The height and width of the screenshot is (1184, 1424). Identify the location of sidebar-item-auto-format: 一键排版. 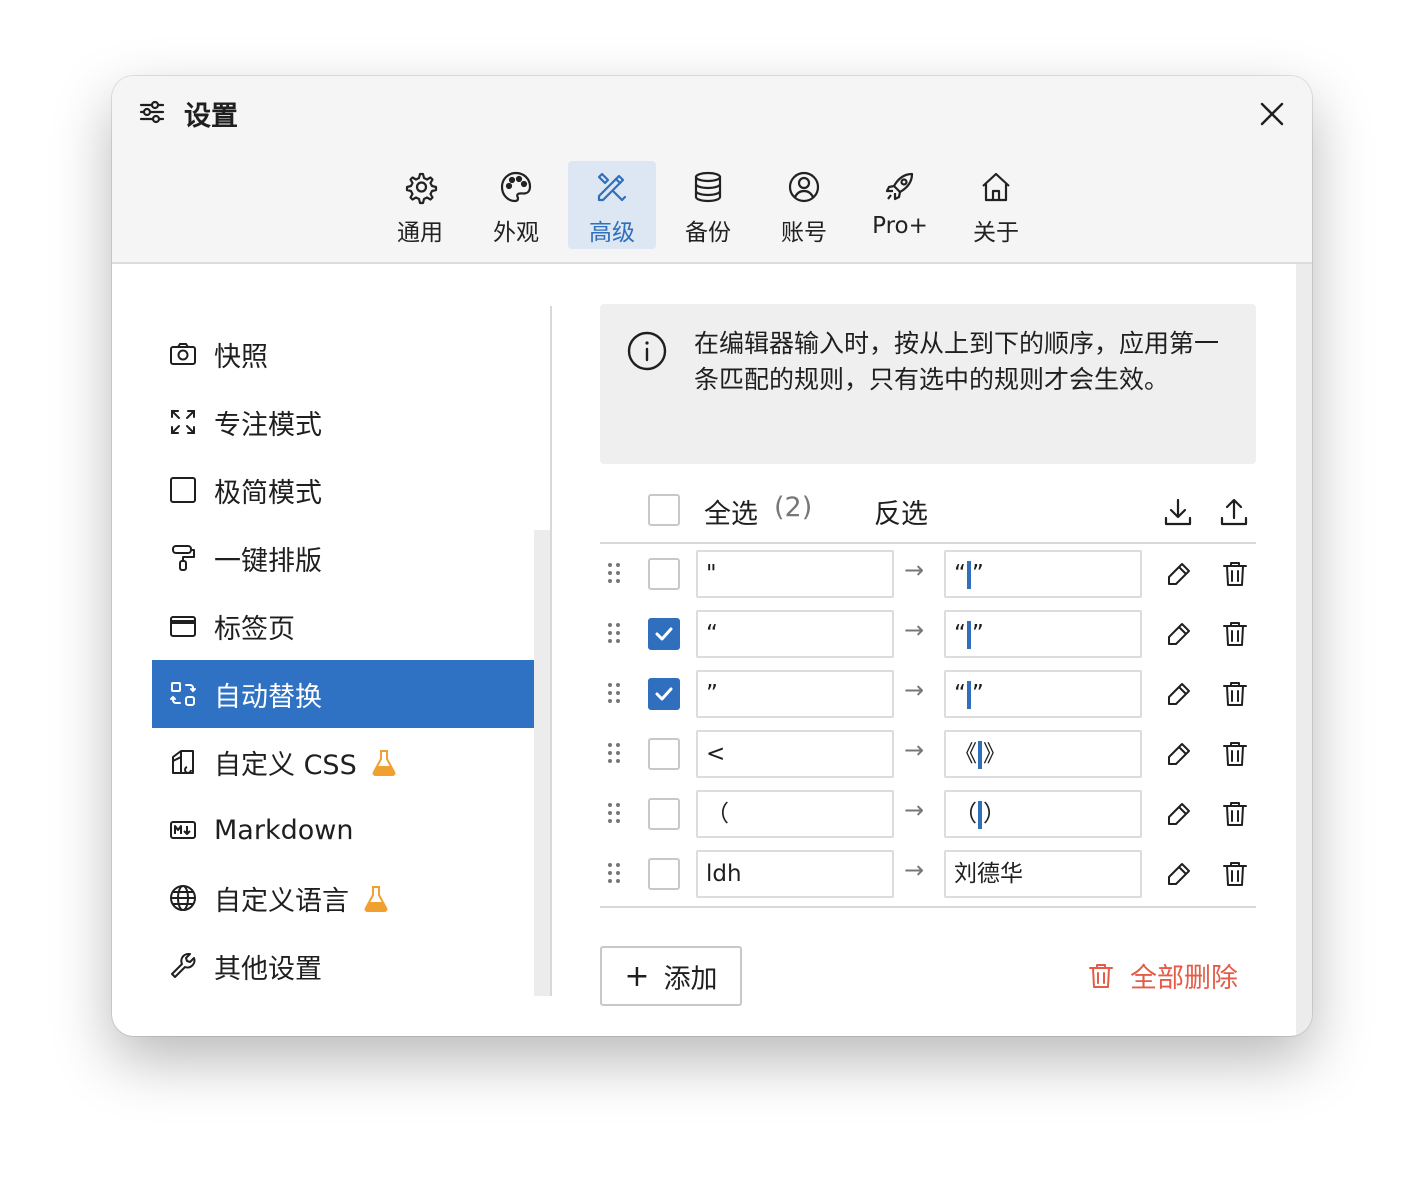
(343, 558).